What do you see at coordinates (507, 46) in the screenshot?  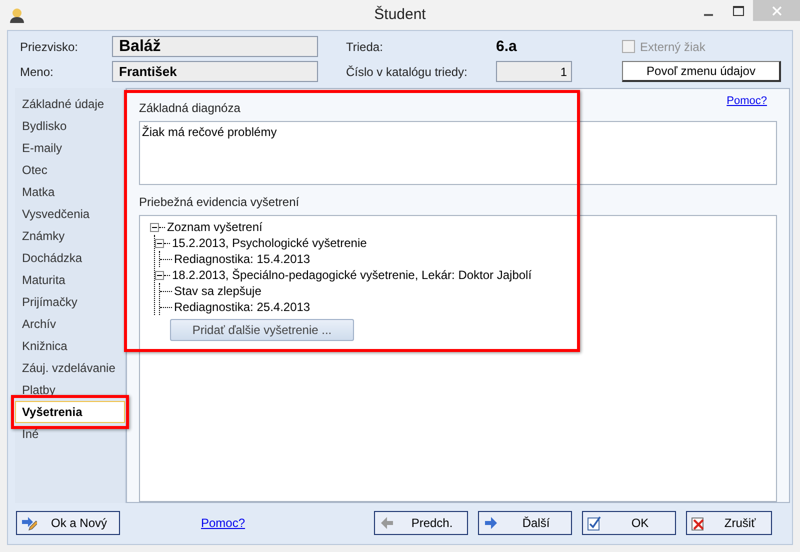 I see `class-value: 6.a` at bounding box center [507, 46].